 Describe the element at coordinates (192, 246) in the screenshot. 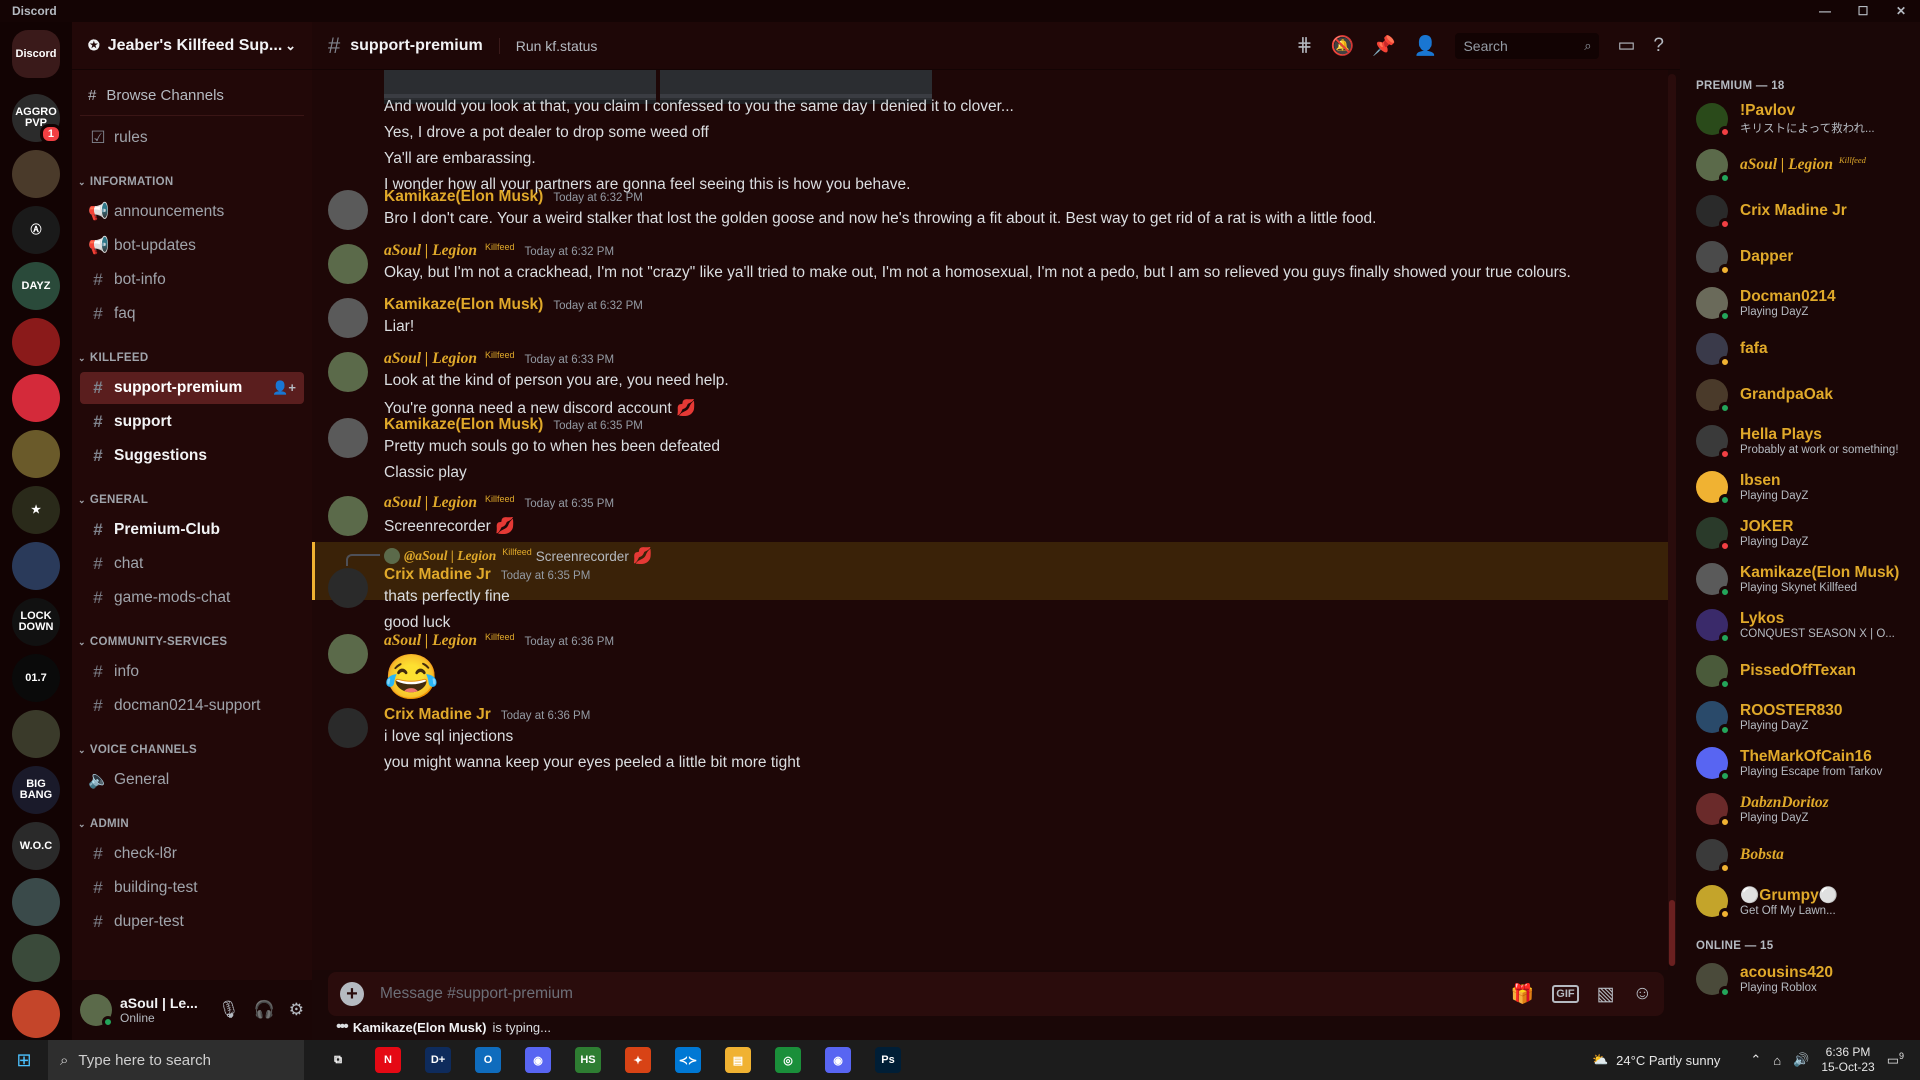

I see `channel-bot-updates: 📢 bot-updates` at that location.